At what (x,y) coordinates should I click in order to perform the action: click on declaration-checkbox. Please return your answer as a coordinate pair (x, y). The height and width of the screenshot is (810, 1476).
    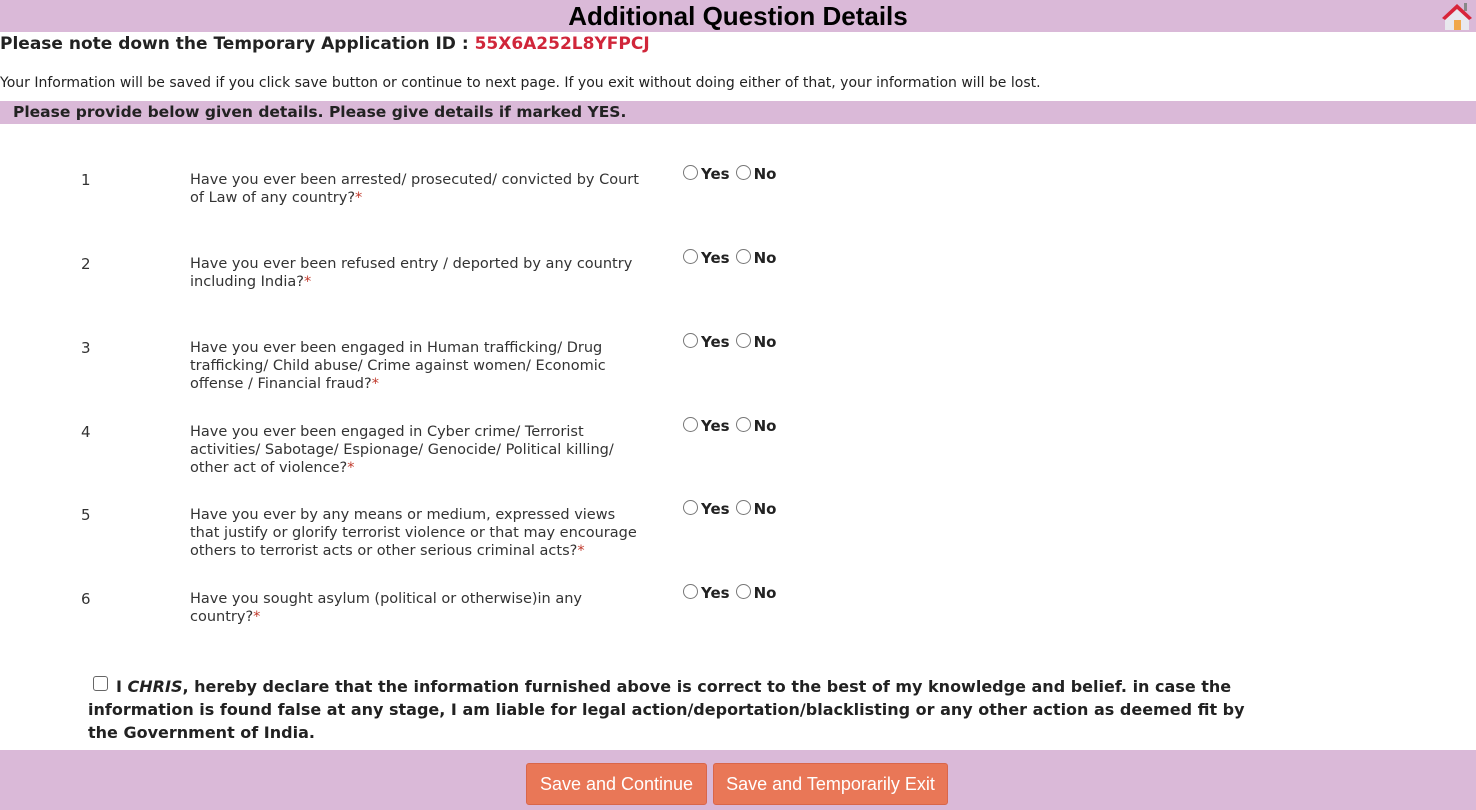
    Looking at the image, I should click on (100, 683).